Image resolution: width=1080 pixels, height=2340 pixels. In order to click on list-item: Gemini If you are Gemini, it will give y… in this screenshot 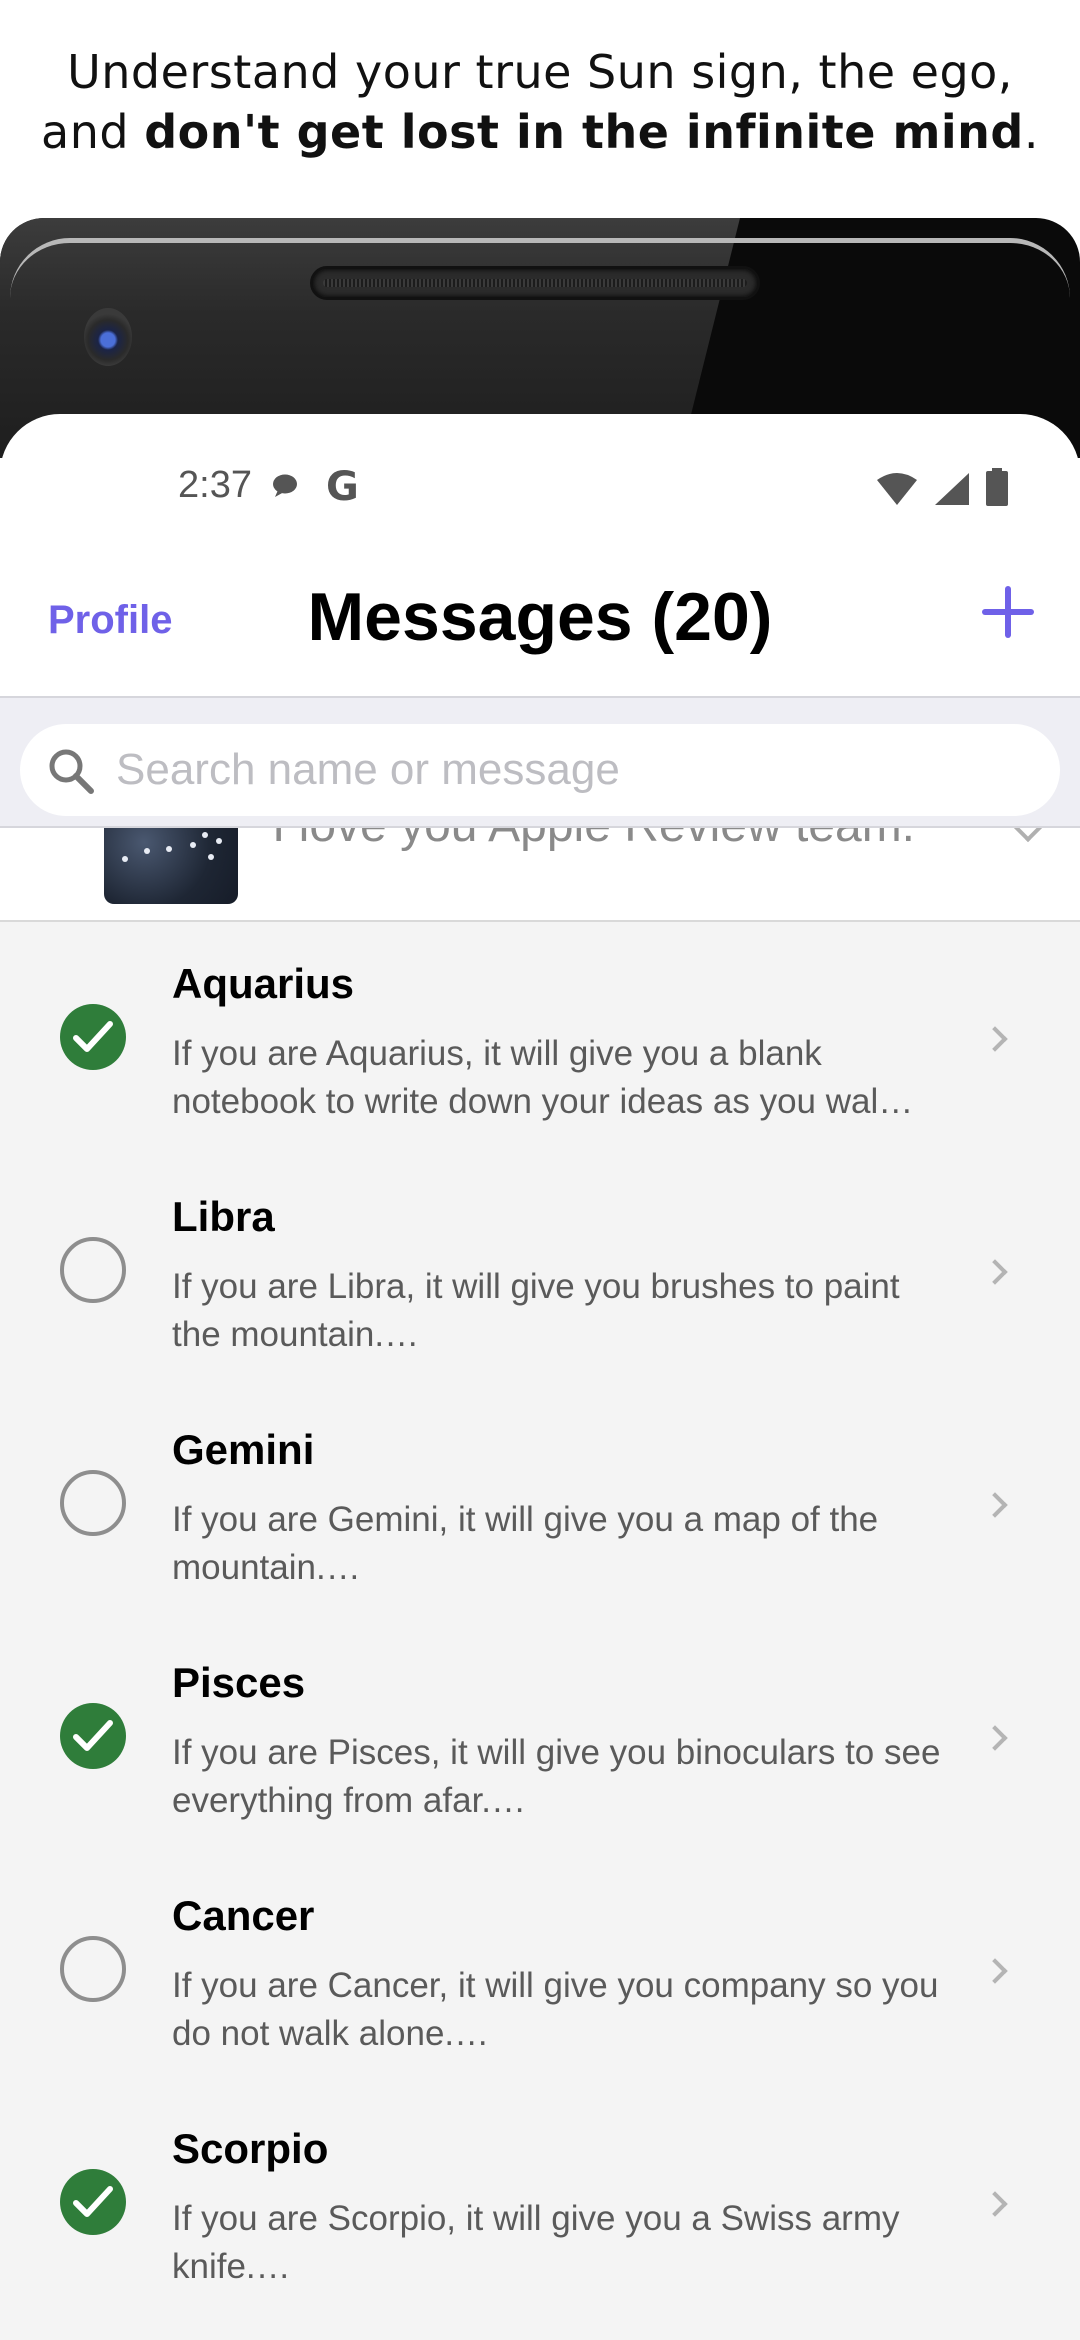, I will do `click(540, 1504)`.